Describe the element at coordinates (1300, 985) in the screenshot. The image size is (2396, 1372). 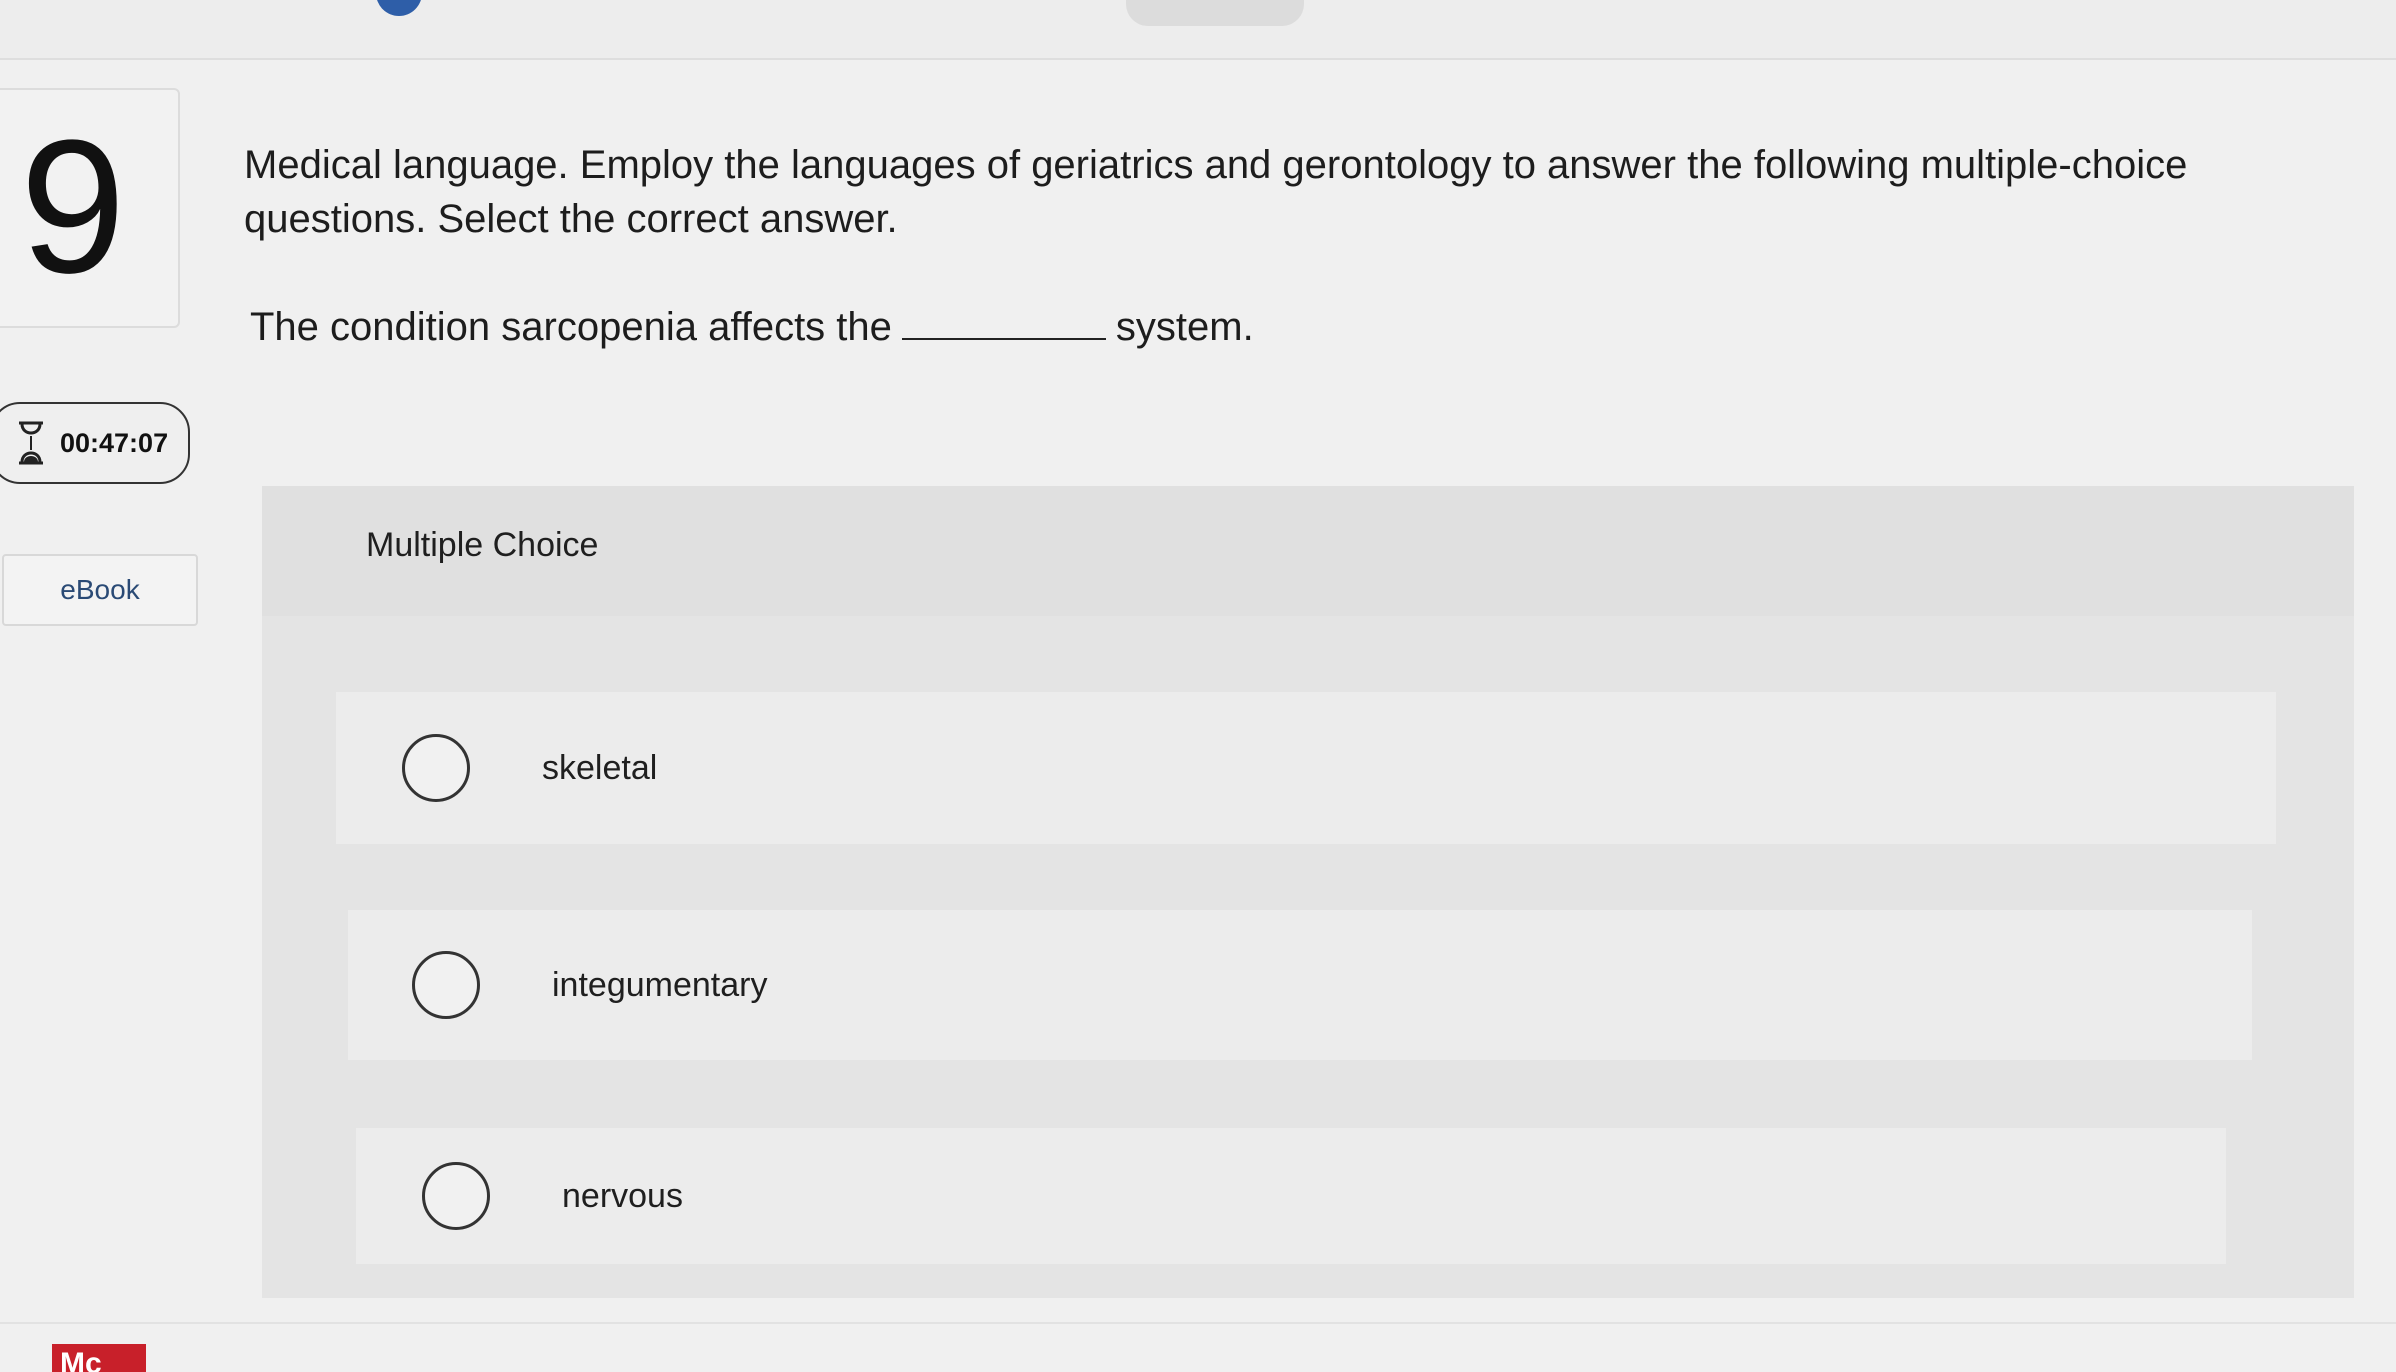
I see `answer-option-integumentary: integumentary` at that location.